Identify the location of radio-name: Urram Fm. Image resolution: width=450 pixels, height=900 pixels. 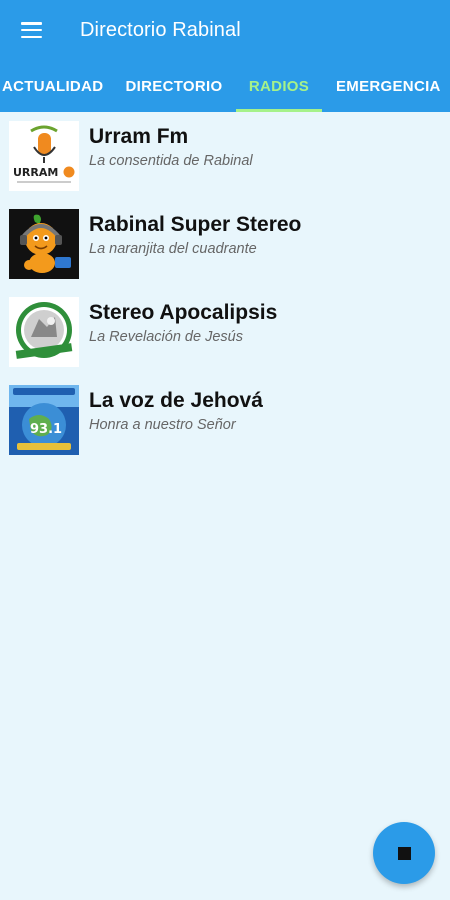
(139, 136).